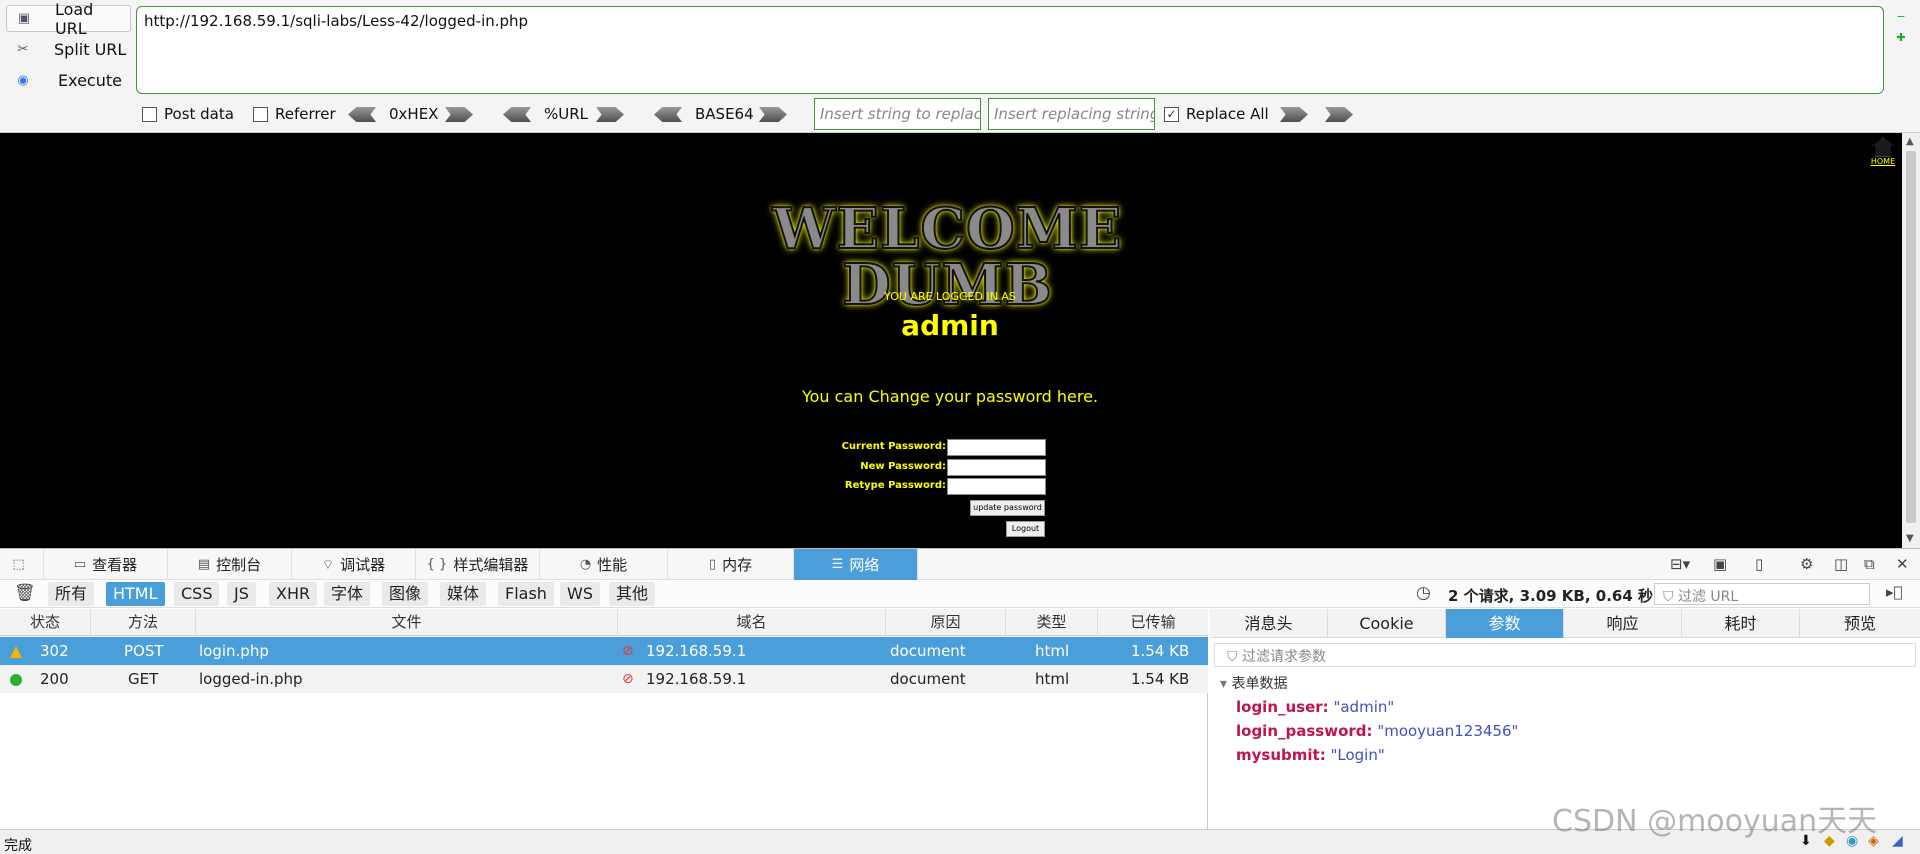  What do you see at coordinates (610, 114) in the screenshot?
I see `url-encode-arrow-icon` at bounding box center [610, 114].